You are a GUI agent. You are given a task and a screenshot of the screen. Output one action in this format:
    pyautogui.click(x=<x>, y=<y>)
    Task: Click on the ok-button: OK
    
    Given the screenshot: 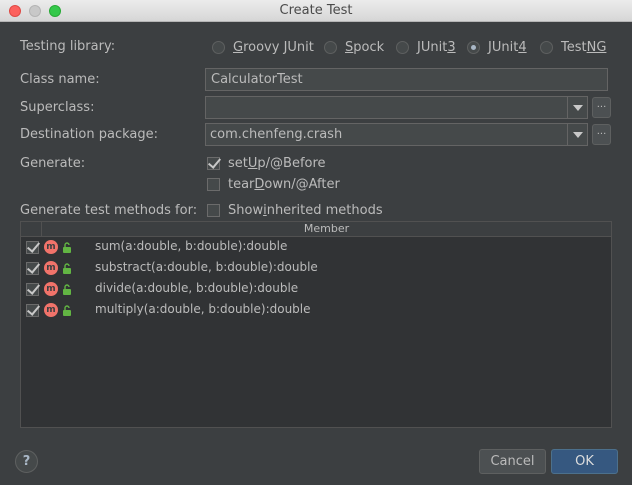 What is the action you would take?
    pyautogui.click(x=584, y=461)
    